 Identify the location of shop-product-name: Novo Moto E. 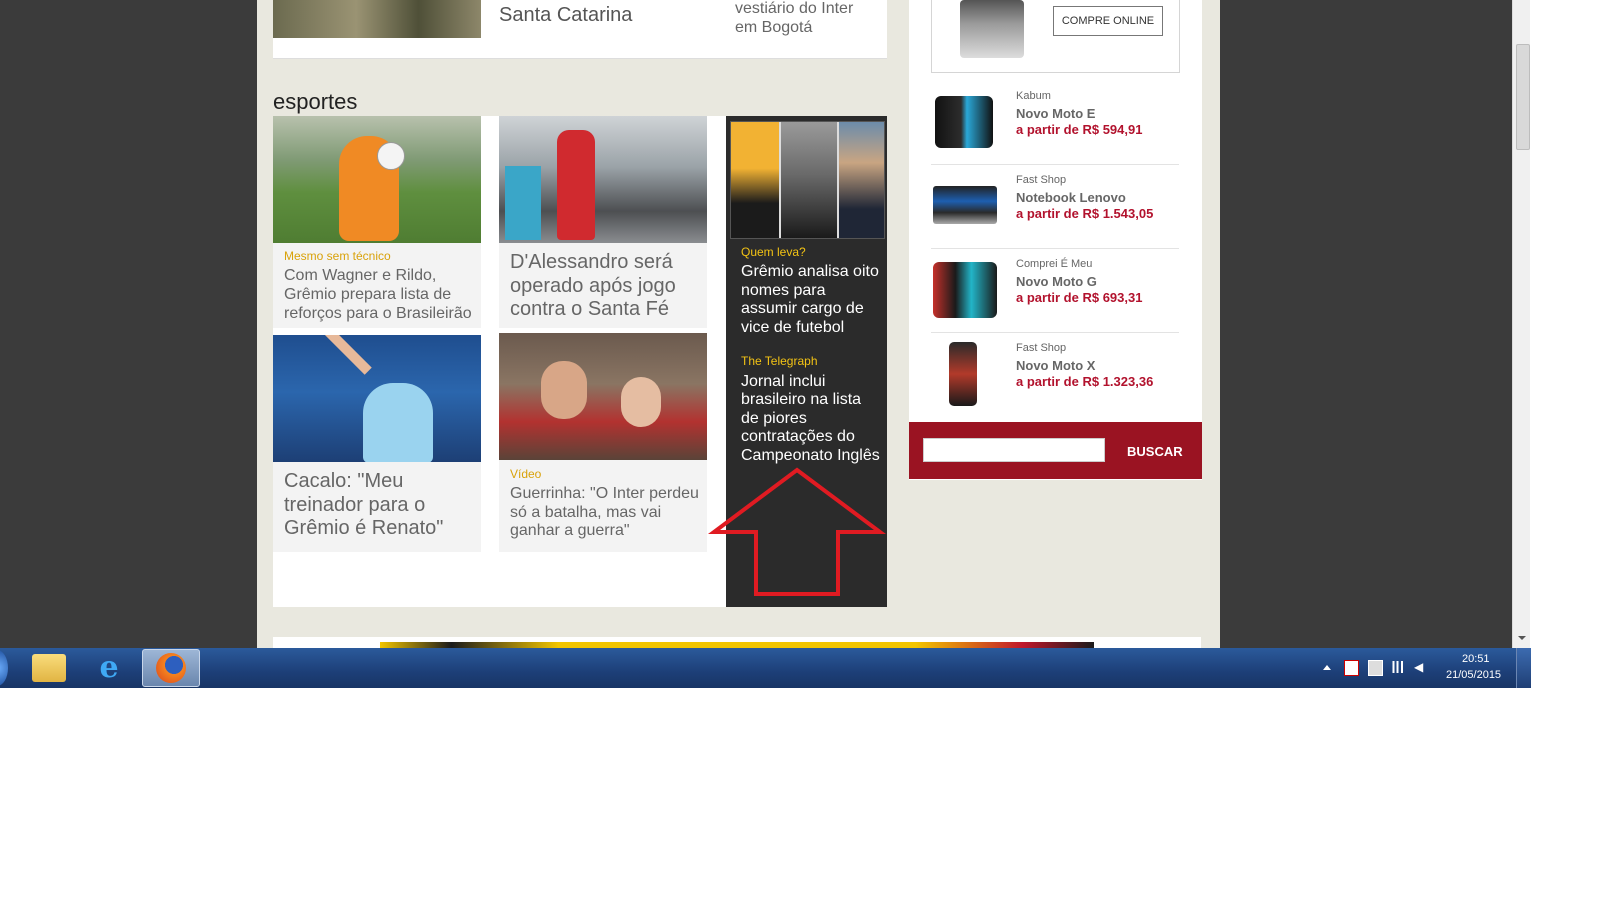
(1055, 113).